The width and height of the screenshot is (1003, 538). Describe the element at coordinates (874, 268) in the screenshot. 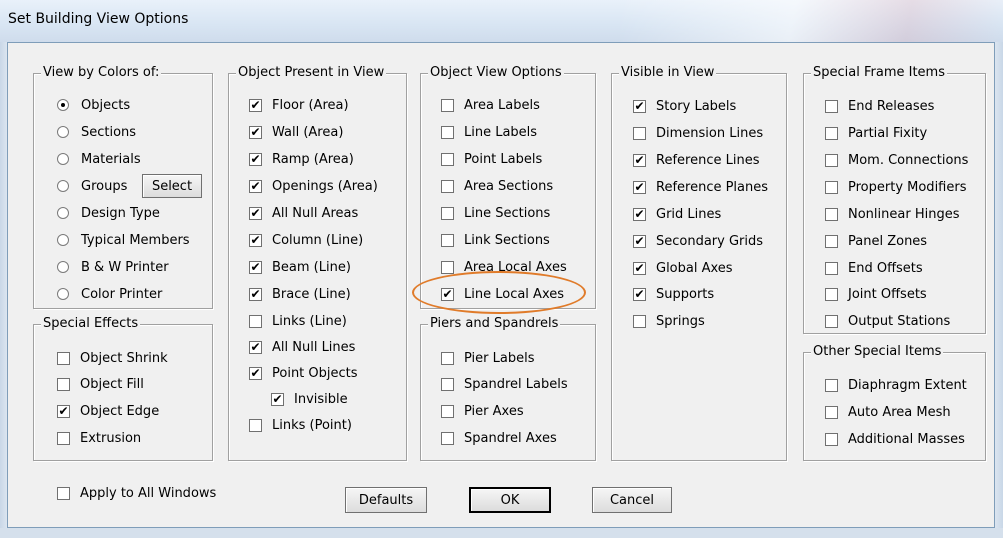

I see `checkbox-end-offsets: End Offsets` at that location.